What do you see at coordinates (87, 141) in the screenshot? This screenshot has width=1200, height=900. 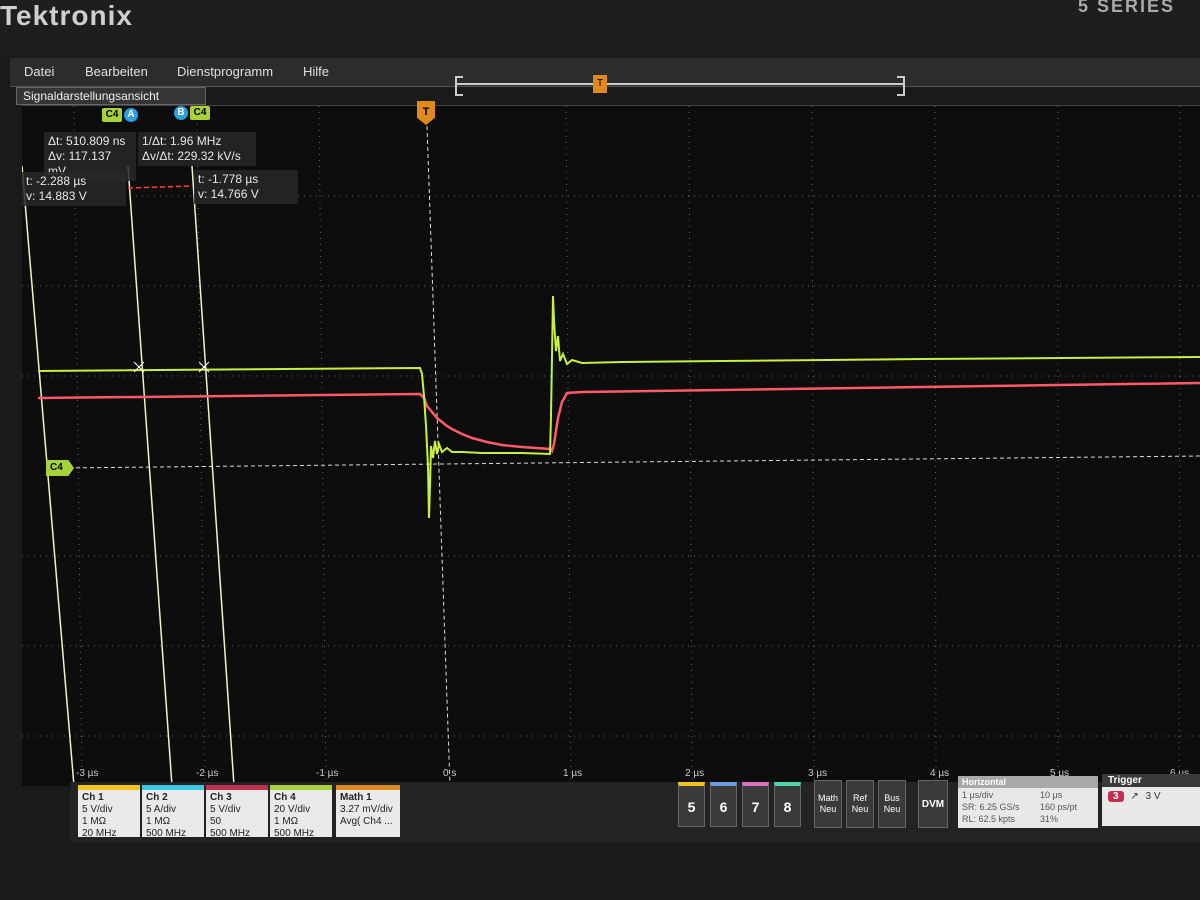 I see `delta-t-value: Δt: 510.809 ns` at bounding box center [87, 141].